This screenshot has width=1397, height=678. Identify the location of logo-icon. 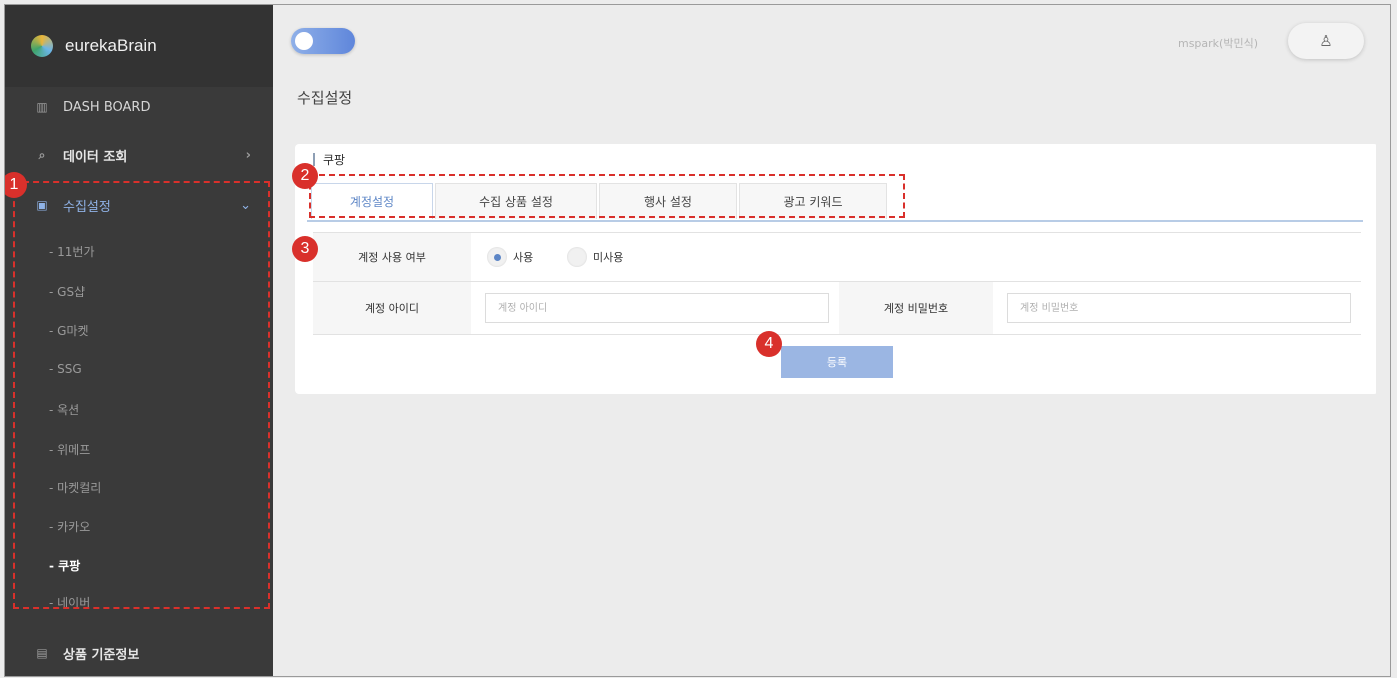
(42, 46).